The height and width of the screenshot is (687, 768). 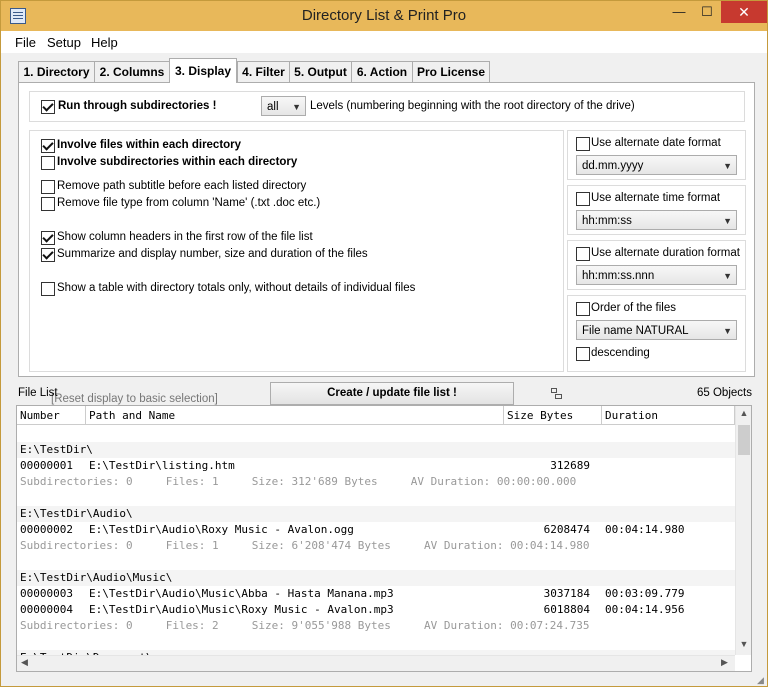 I want to click on scroll-right-icon: ▶, so click(x=724, y=662).